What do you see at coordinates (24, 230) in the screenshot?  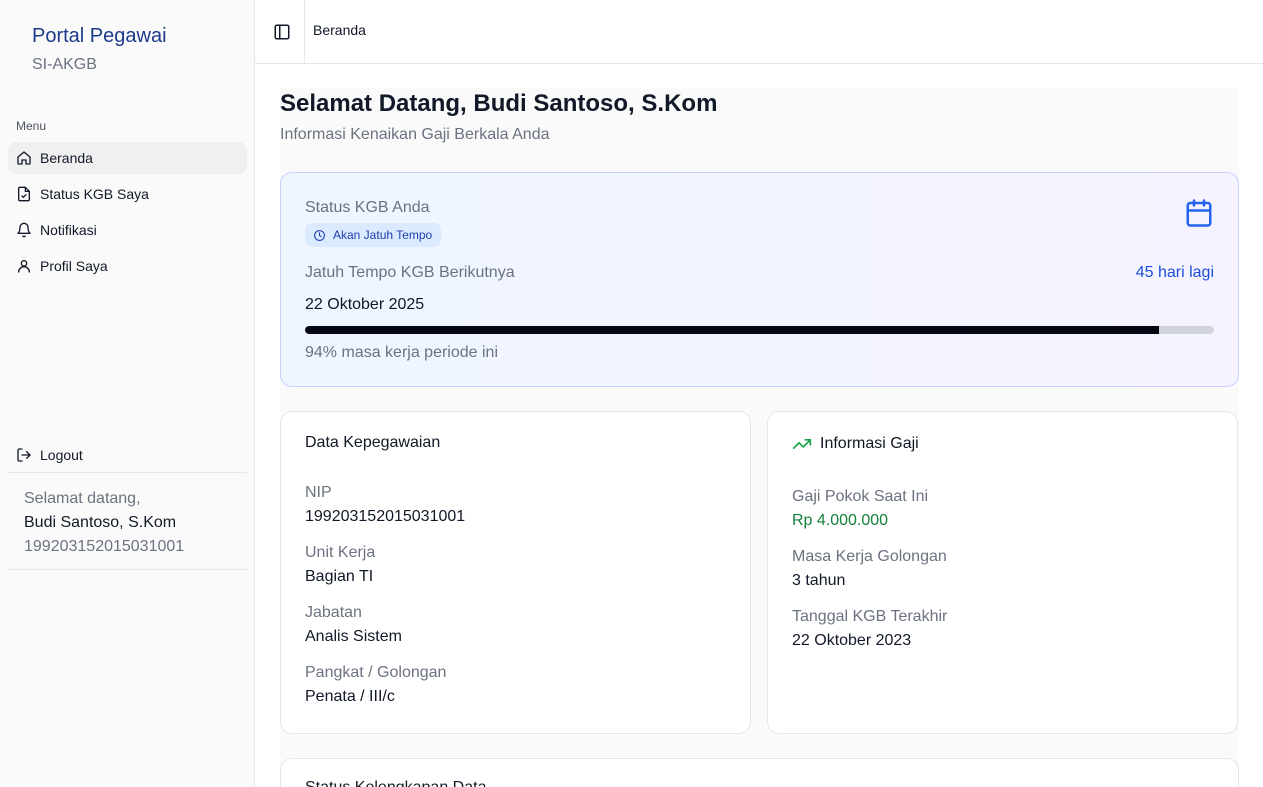 I see `bell-icon` at bounding box center [24, 230].